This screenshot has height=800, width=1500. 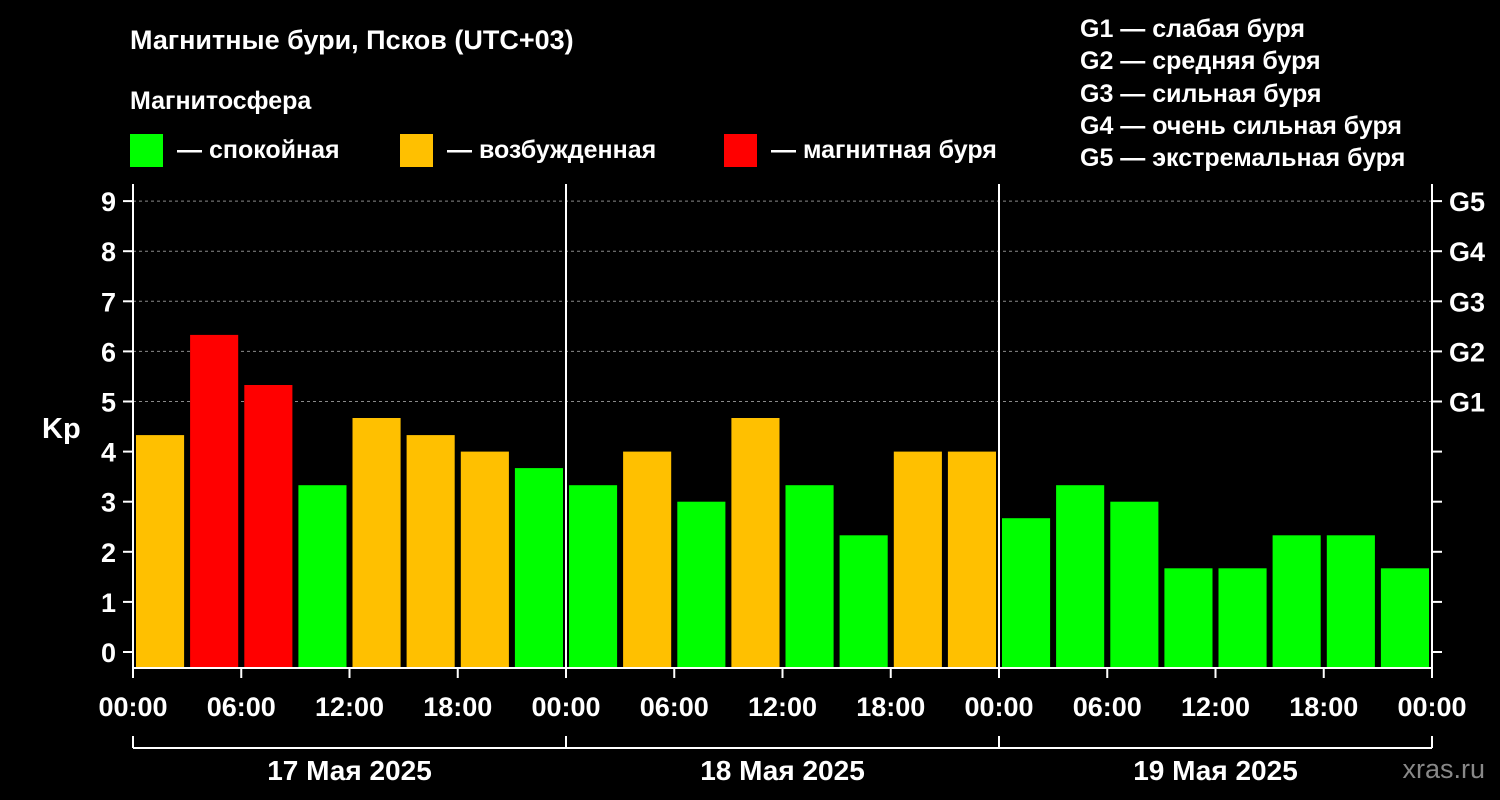 What do you see at coordinates (1242, 158) in the screenshot?
I see `storm-level-g5-text: G5 — экстремальная буря` at bounding box center [1242, 158].